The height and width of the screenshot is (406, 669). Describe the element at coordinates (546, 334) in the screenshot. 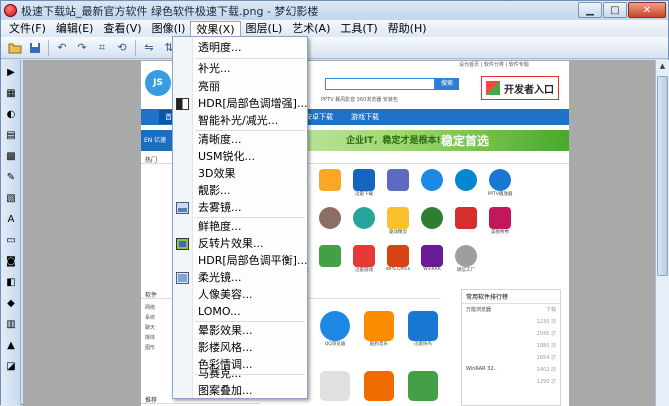

I see `ranking-row: 2045 次` at that location.